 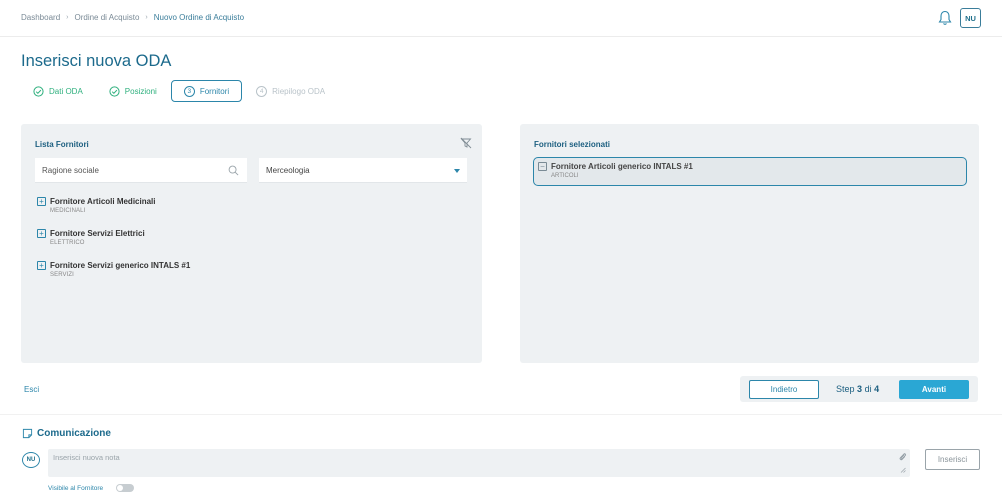 I want to click on toggle-knob, so click(x=120, y=488).